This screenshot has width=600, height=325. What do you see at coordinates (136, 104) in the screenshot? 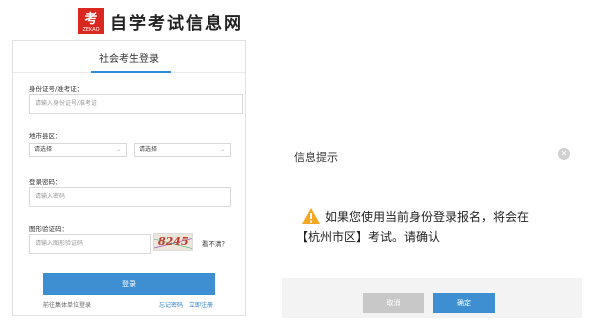
I see `id-input: 请输入身份证号/准考证` at bounding box center [136, 104].